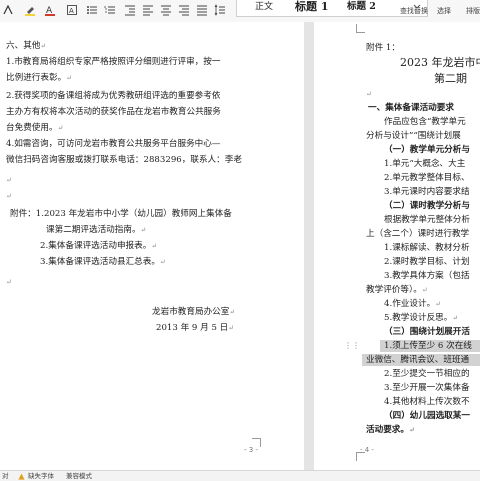 The image size is (480, 481). What do you see at coordinates (96, 230) in the screenshot?
I see `attachment-line: 课第二期评选活动指南。↵` at bounding box center [96, 230].